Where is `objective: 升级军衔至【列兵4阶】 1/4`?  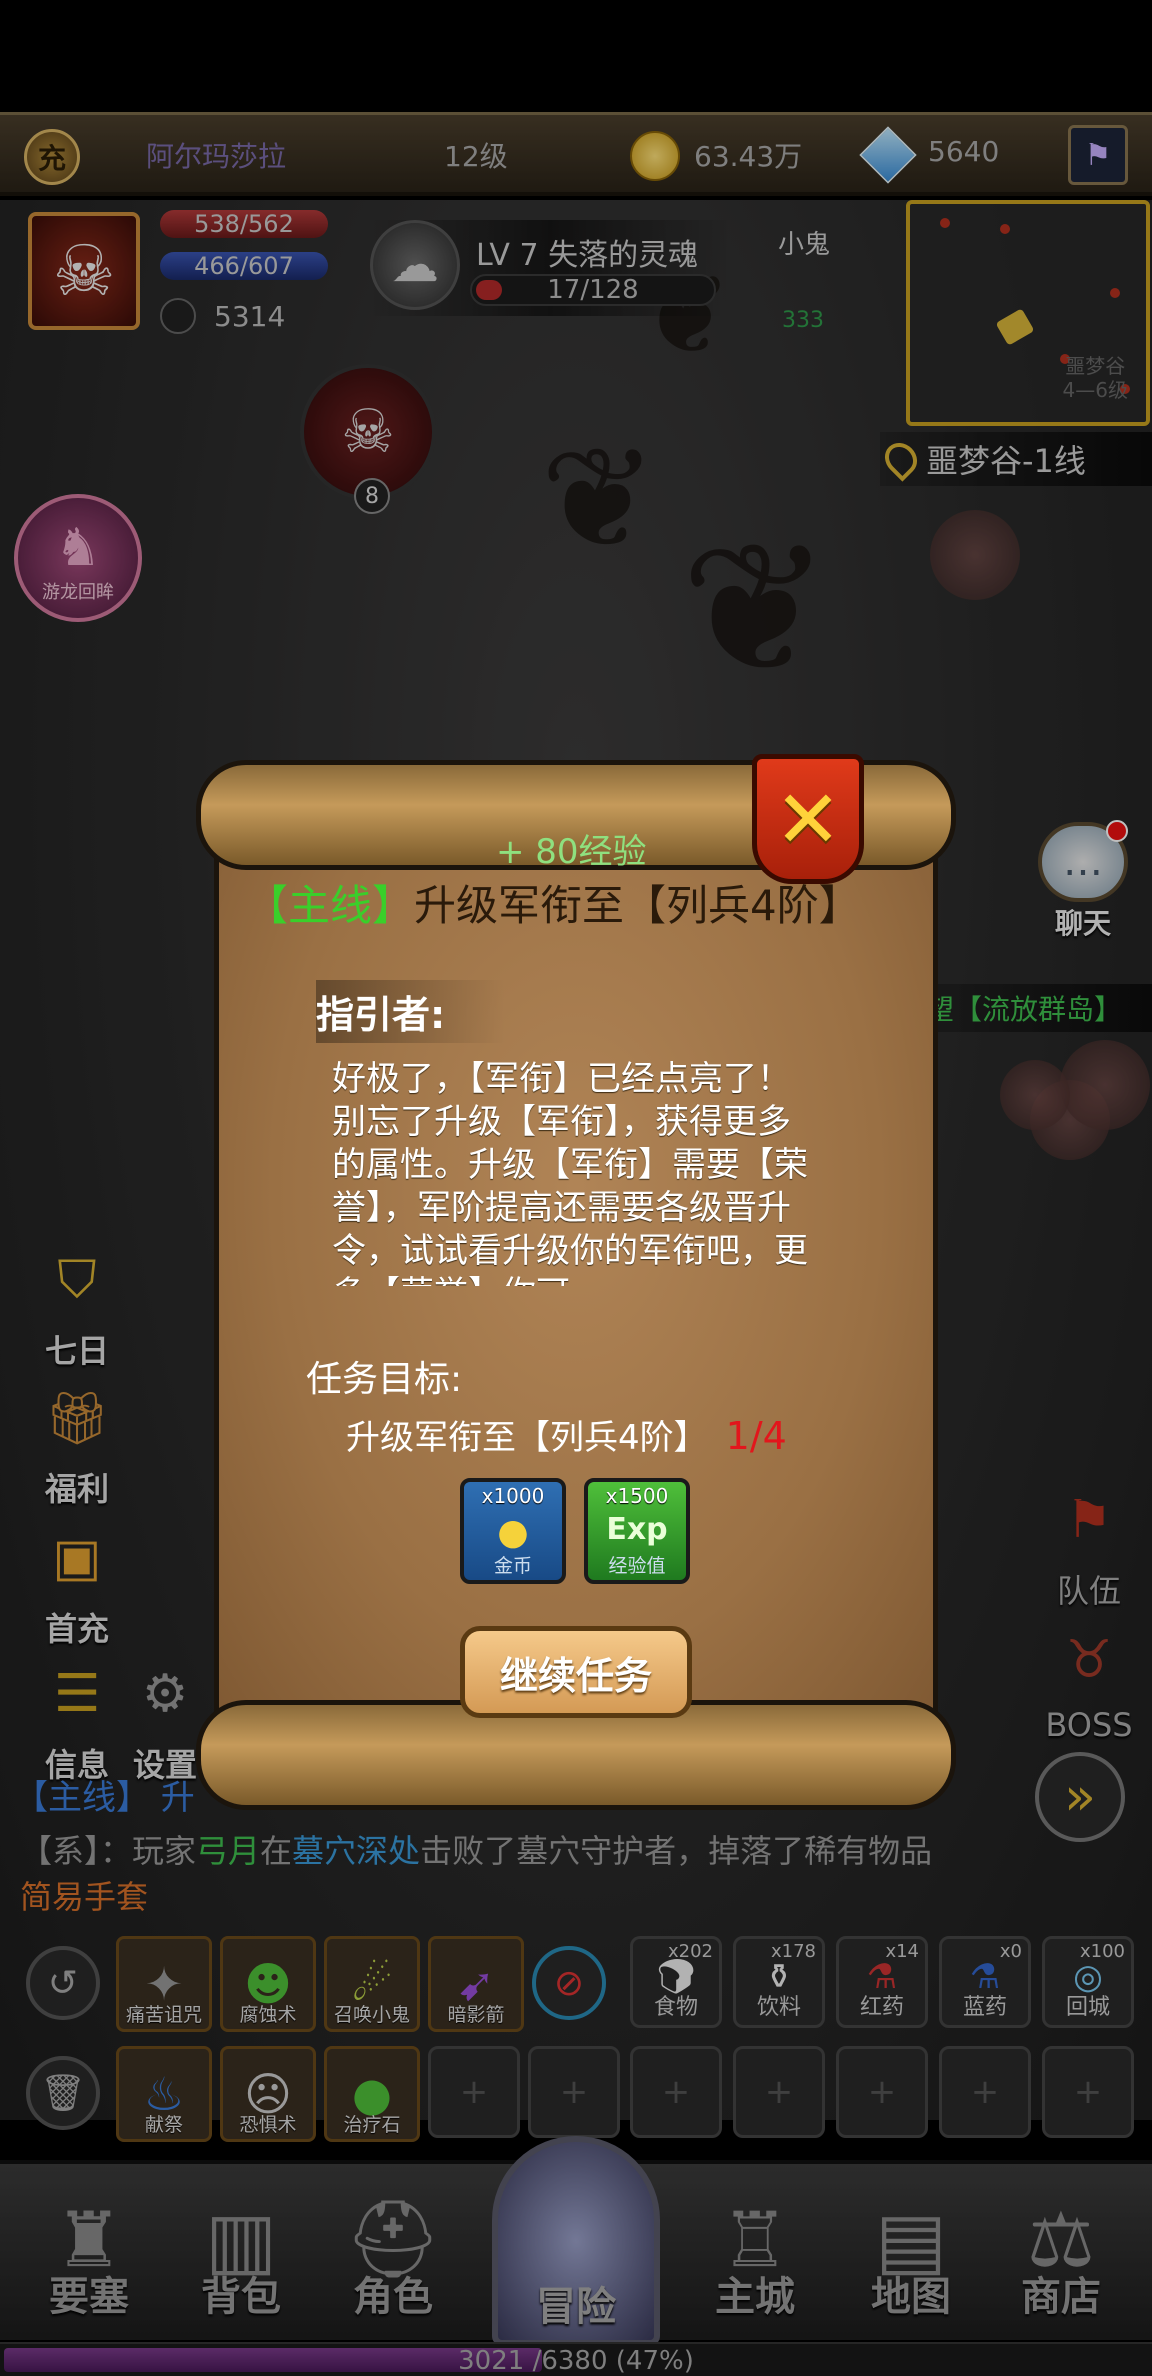 objective: 升级军衔至【列兵4阶】 1/4 is located at coordinates (566, 1434).